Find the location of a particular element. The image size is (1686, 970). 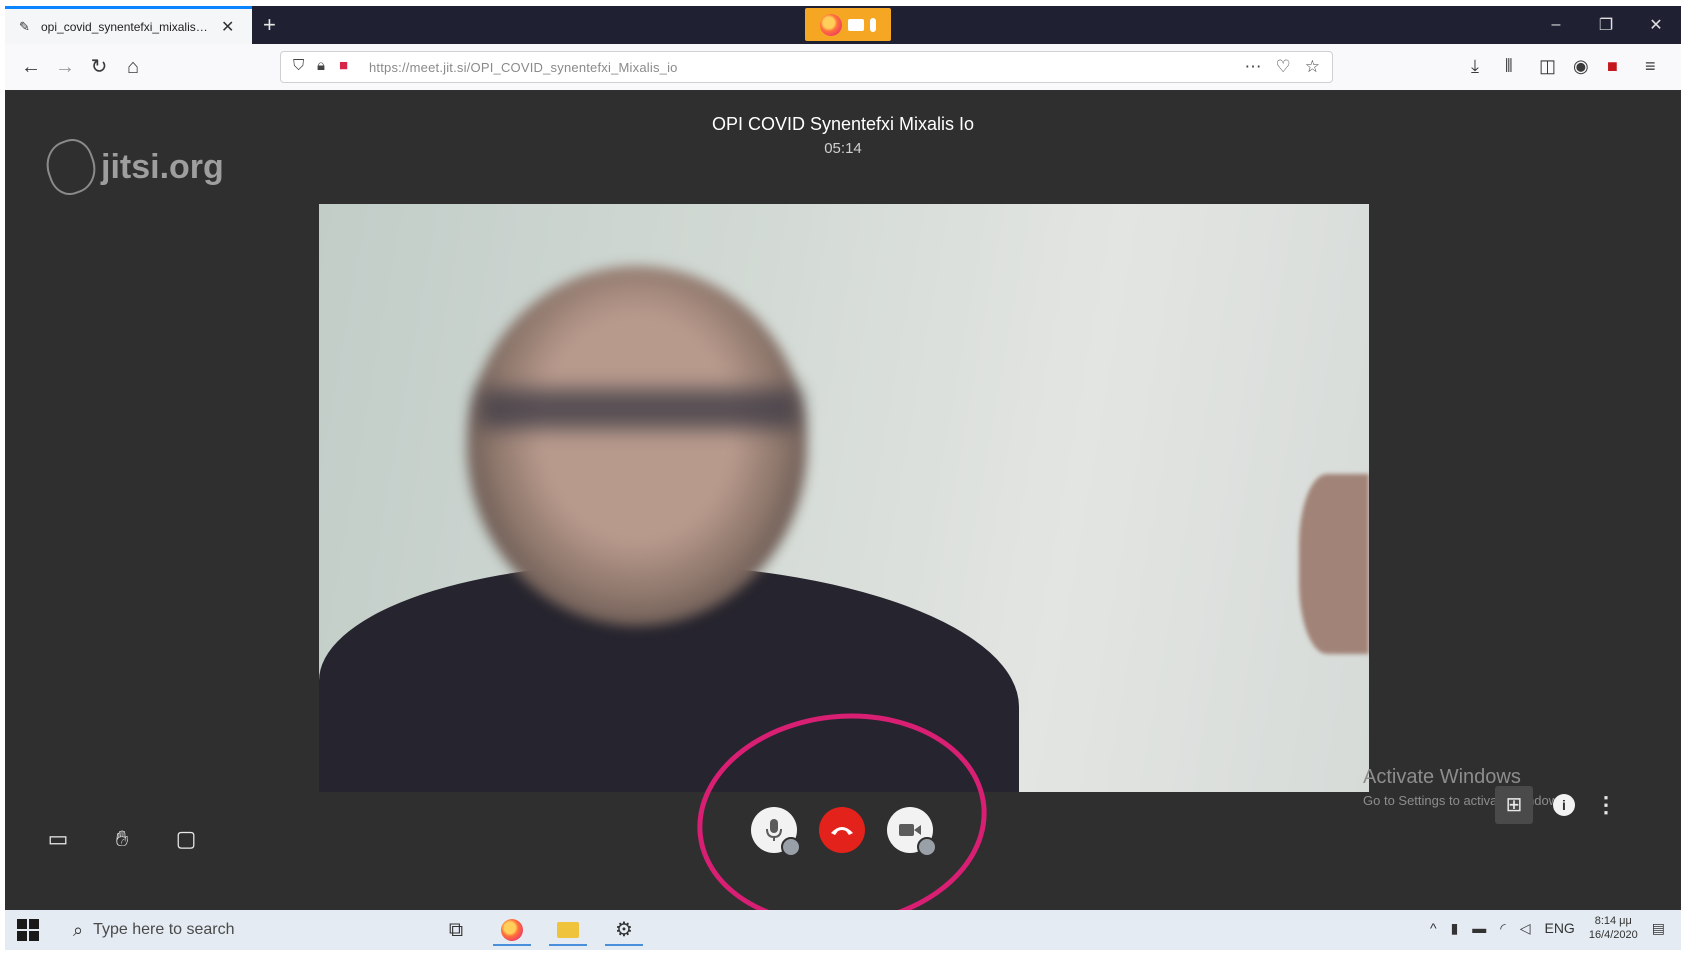

forward-arrow-icon: → is located at coordinates (65, 67).